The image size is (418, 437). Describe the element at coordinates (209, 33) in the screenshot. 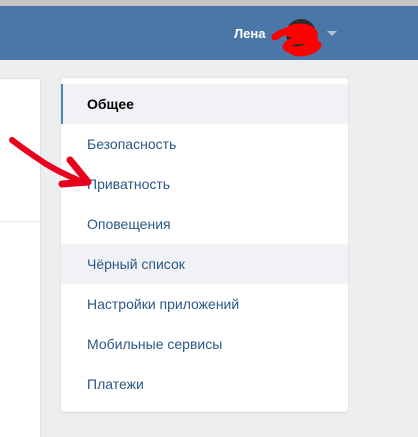

I see `header: Лена` at that location.